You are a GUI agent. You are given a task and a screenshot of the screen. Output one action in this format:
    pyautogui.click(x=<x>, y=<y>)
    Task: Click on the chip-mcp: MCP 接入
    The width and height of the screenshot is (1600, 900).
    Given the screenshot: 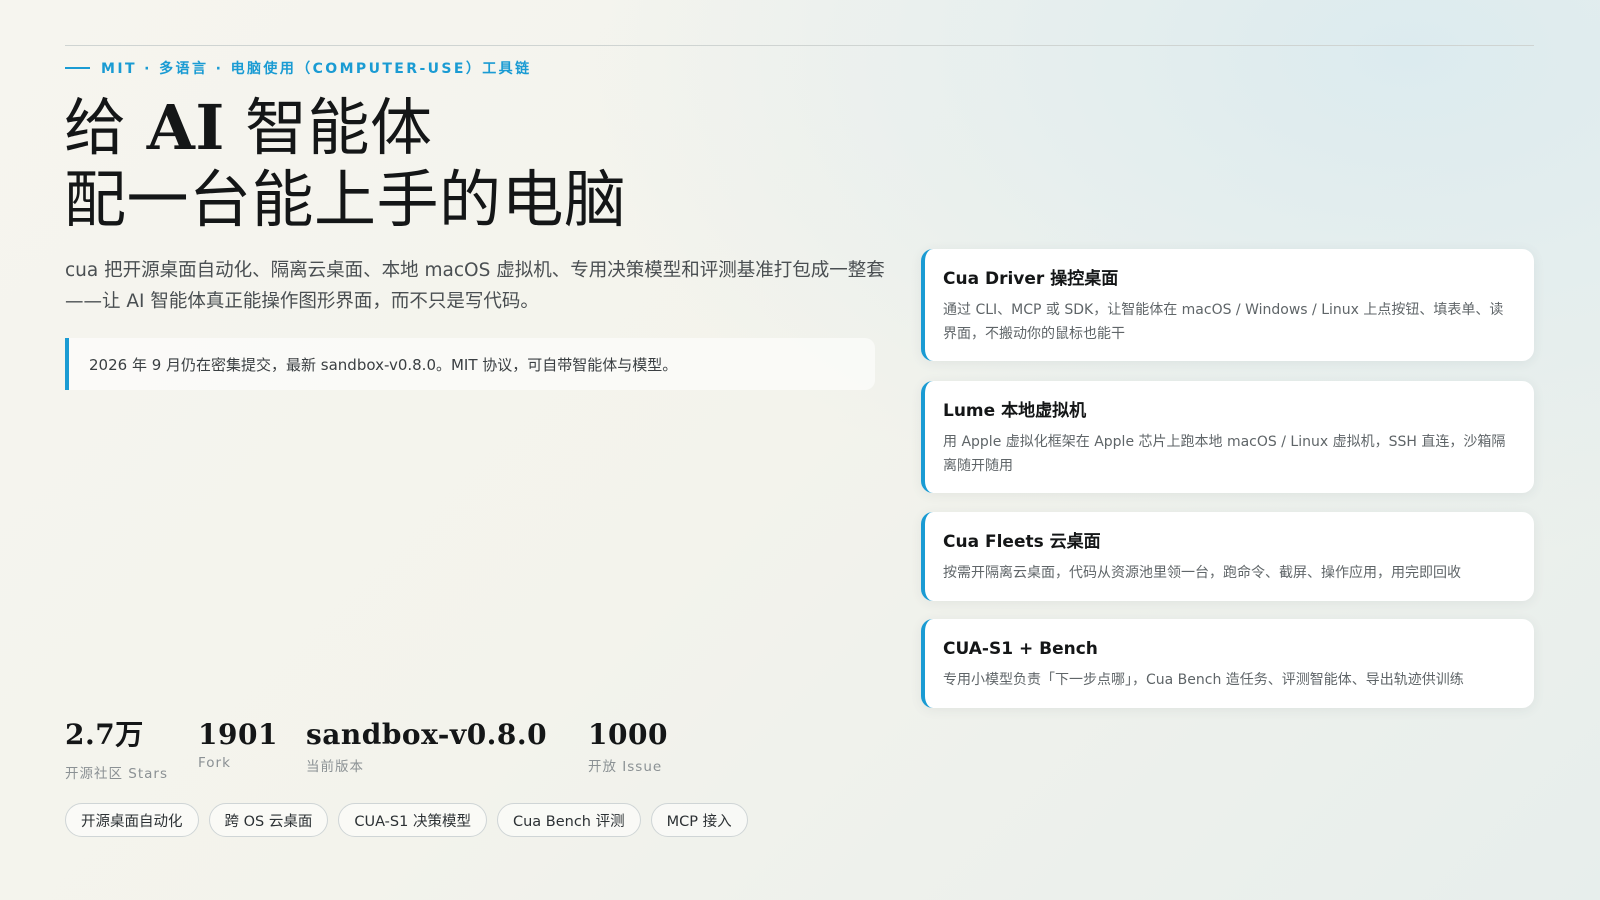 What is the action you would take?
    pyautogui.click(x=699, y=820)
    